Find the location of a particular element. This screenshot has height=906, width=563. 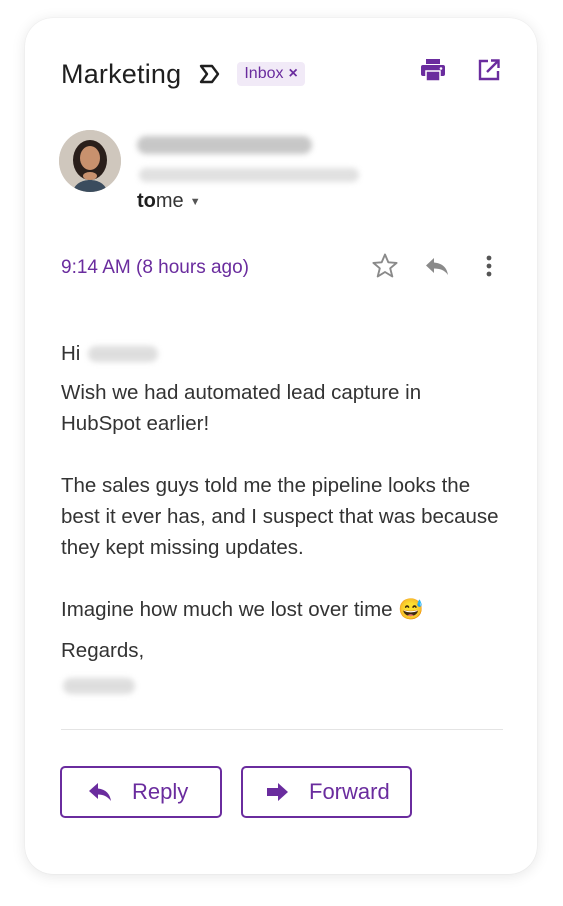

email-subject: Marketing is located at coordinates (121, 73).